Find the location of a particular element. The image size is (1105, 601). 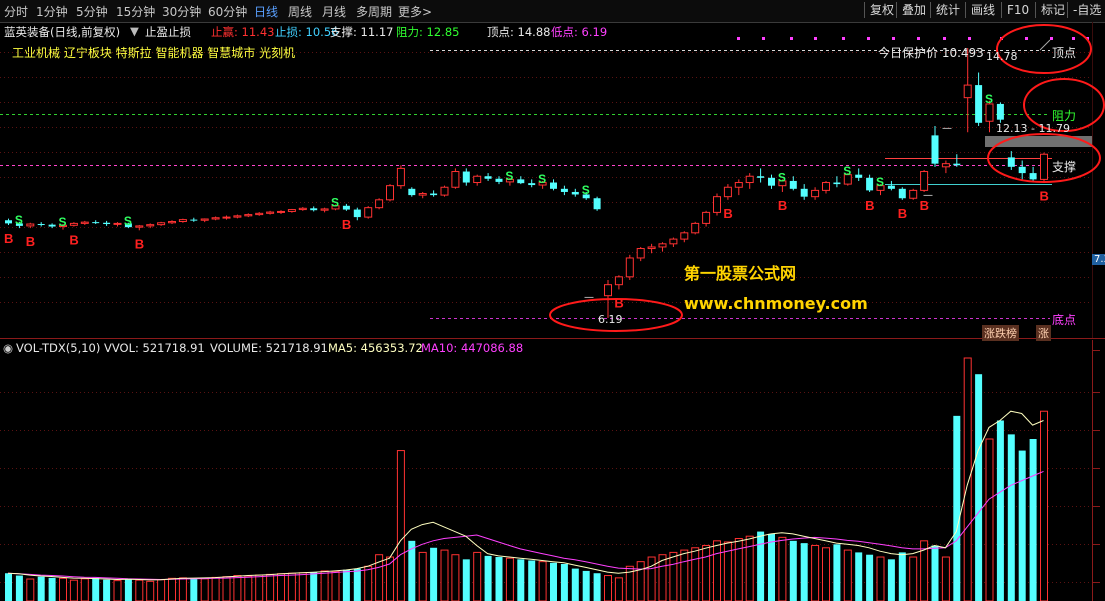

board-zhang-tag: 涨 is located at coordinates (1043, 333).